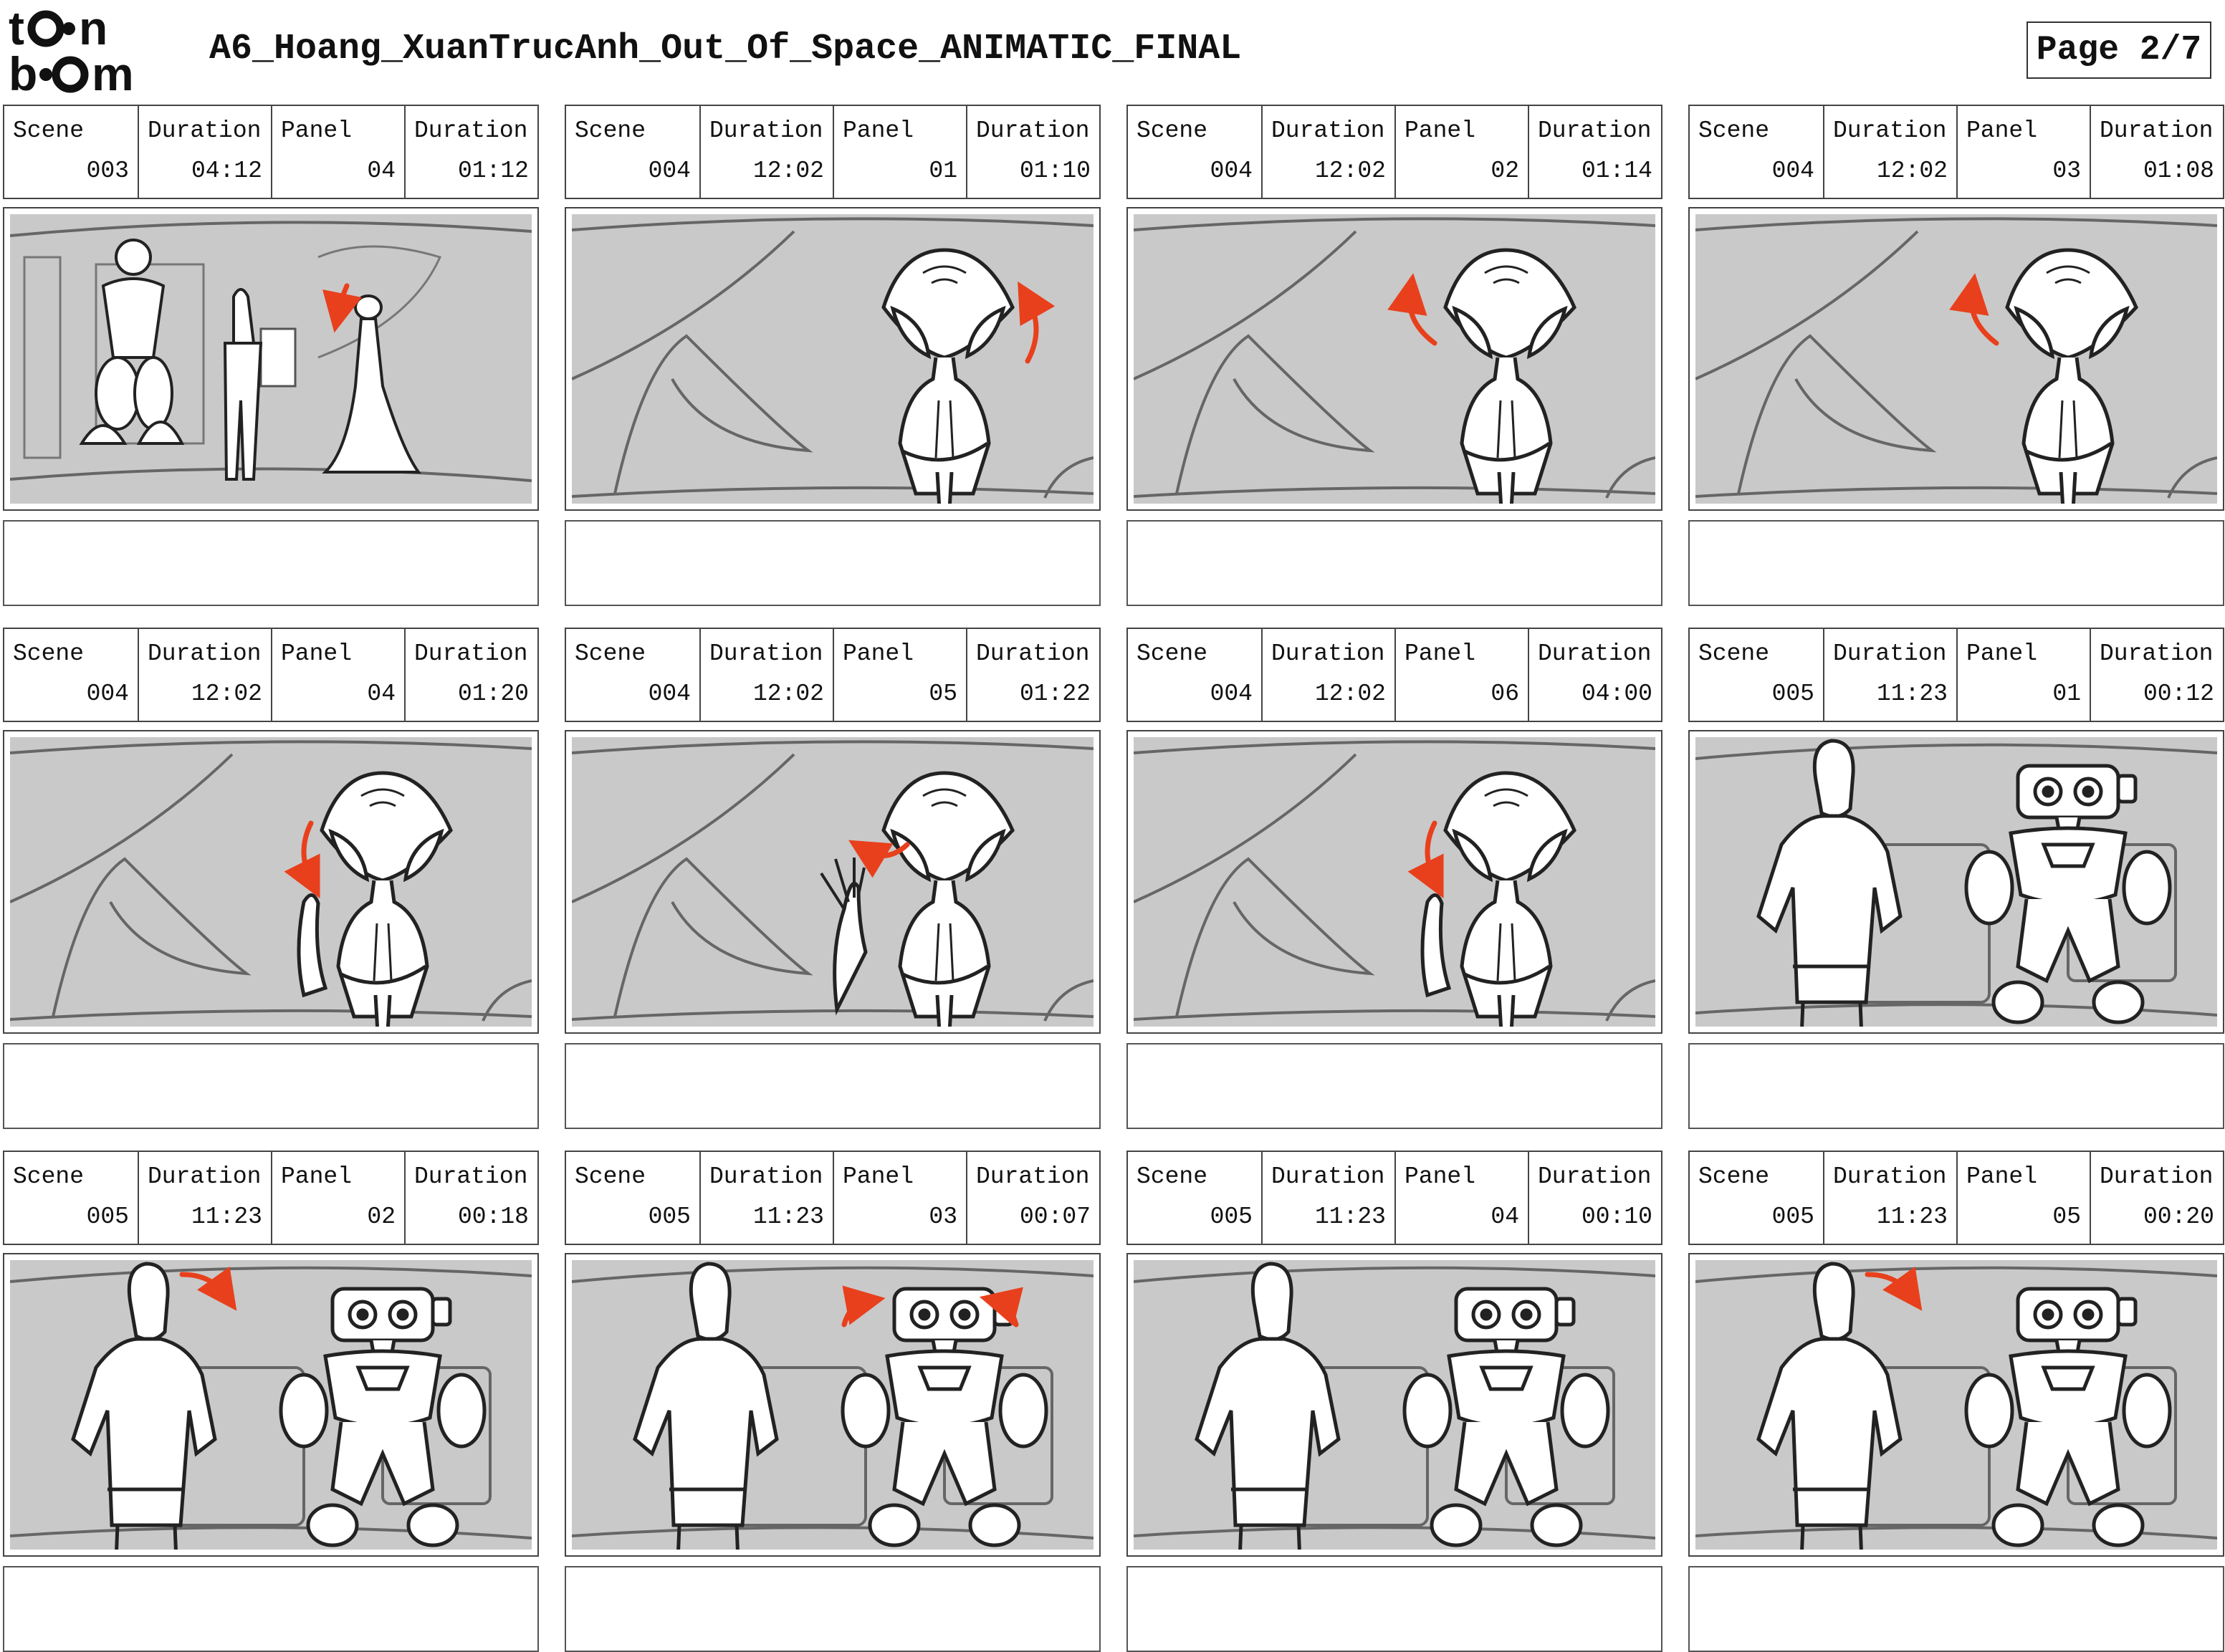 This screenshot has width=2225, height=1652. Describe the element at coordinates (1616, 1217) in the screenshot. I see `panel-duration: 00:10` at that location.